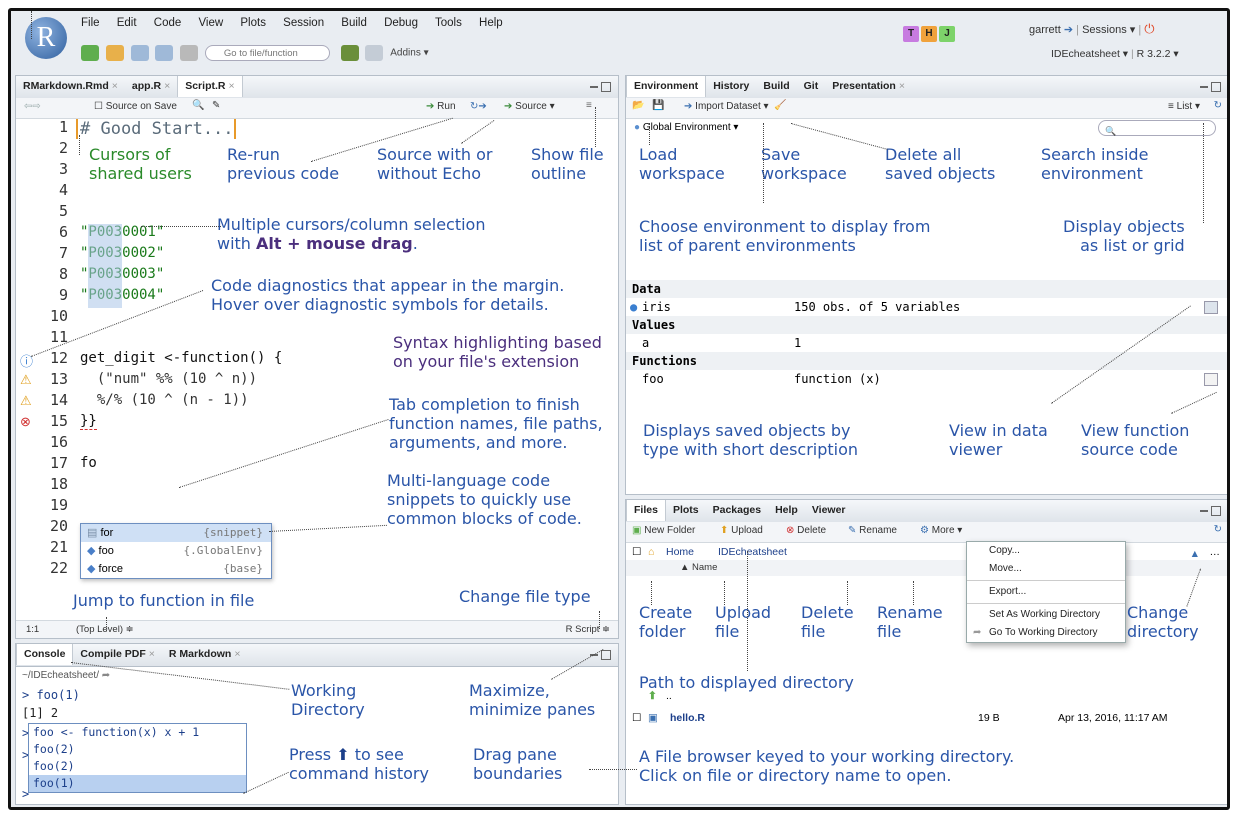 Image resolution: width=1238 pixels, height=818 pixels. What do you see at coordinates (1089, 54) in the screenshot?
I see `project-menu: IDEcheatsheet ▾` at bounding box center [1089, 54].